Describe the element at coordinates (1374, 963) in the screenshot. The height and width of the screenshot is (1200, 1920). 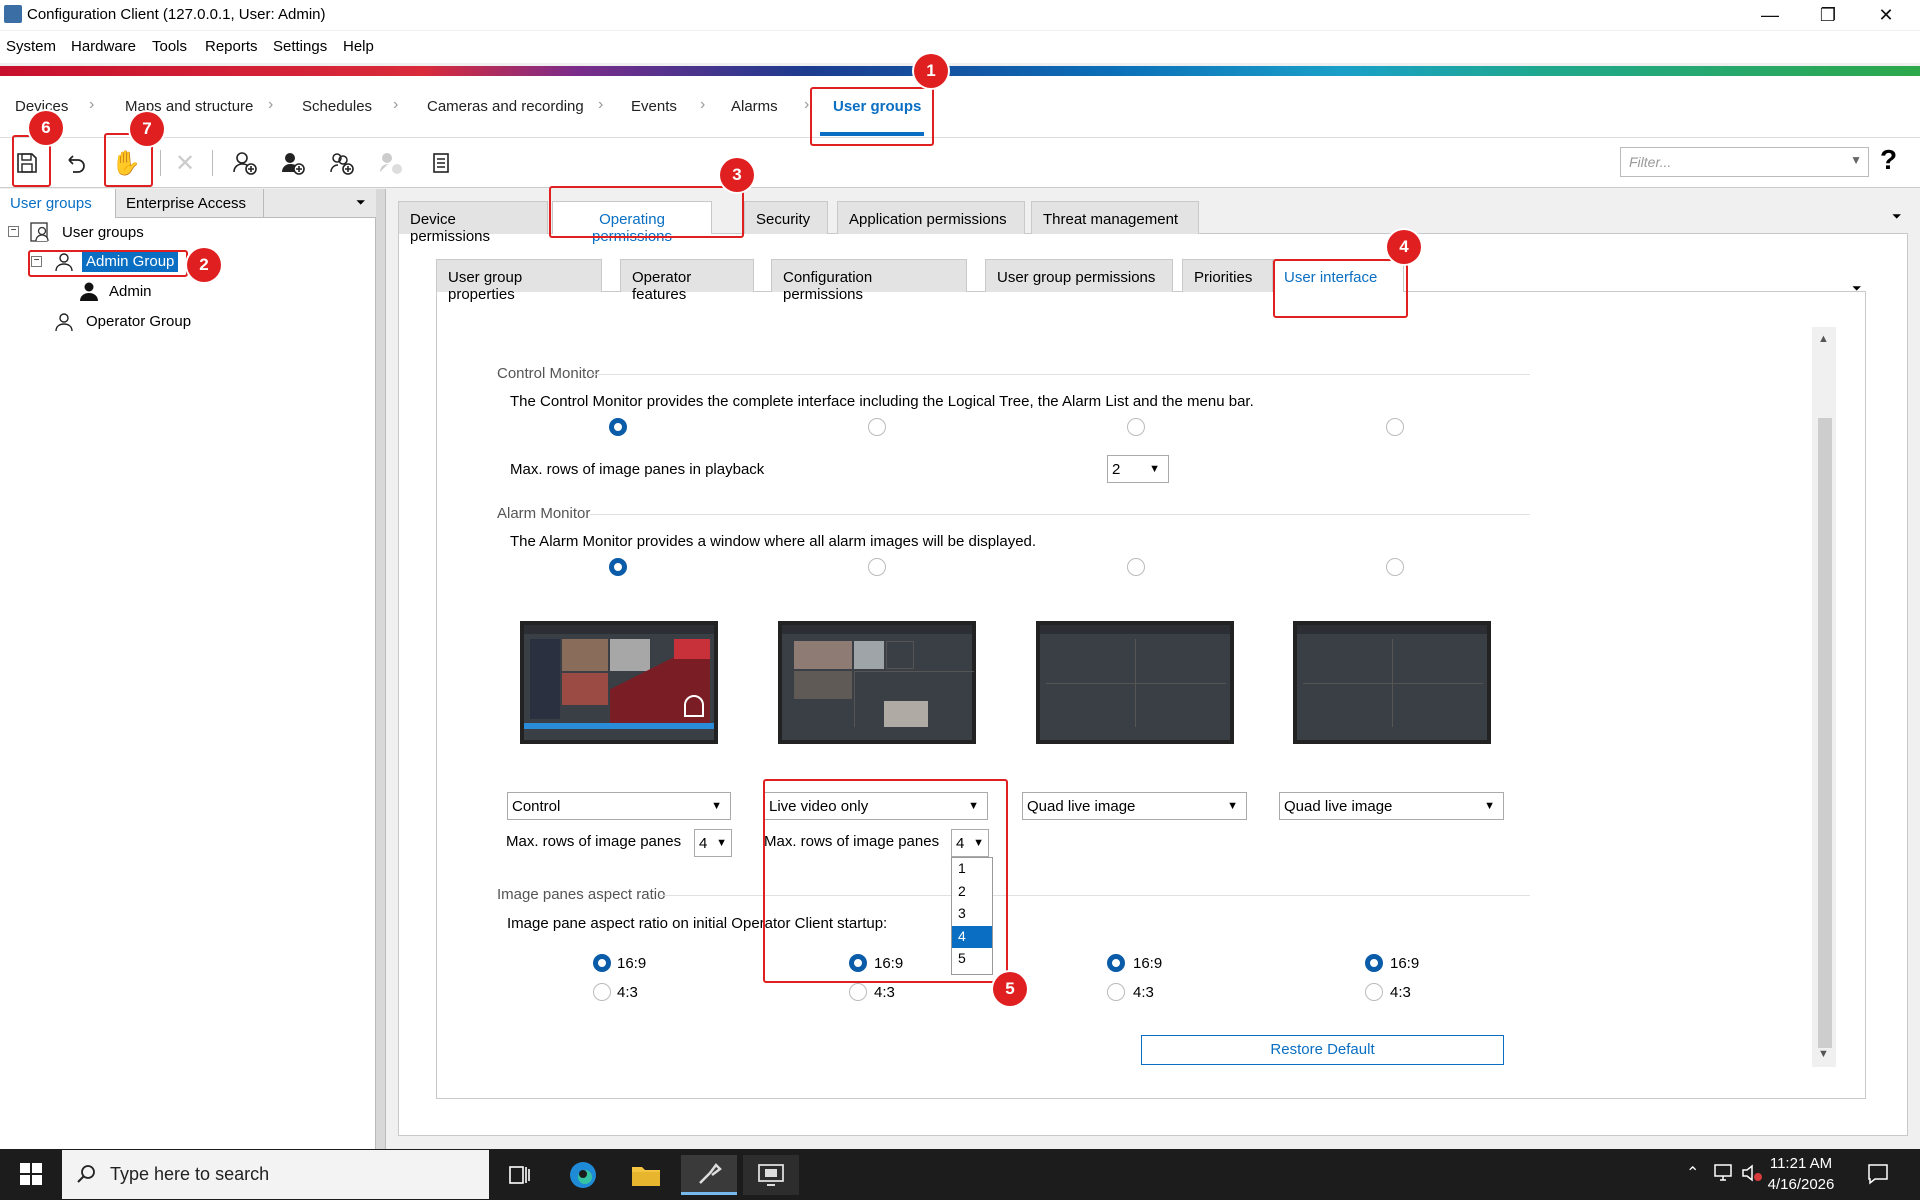
I see `monitor-4-aspect-16-9-radio` at that location.